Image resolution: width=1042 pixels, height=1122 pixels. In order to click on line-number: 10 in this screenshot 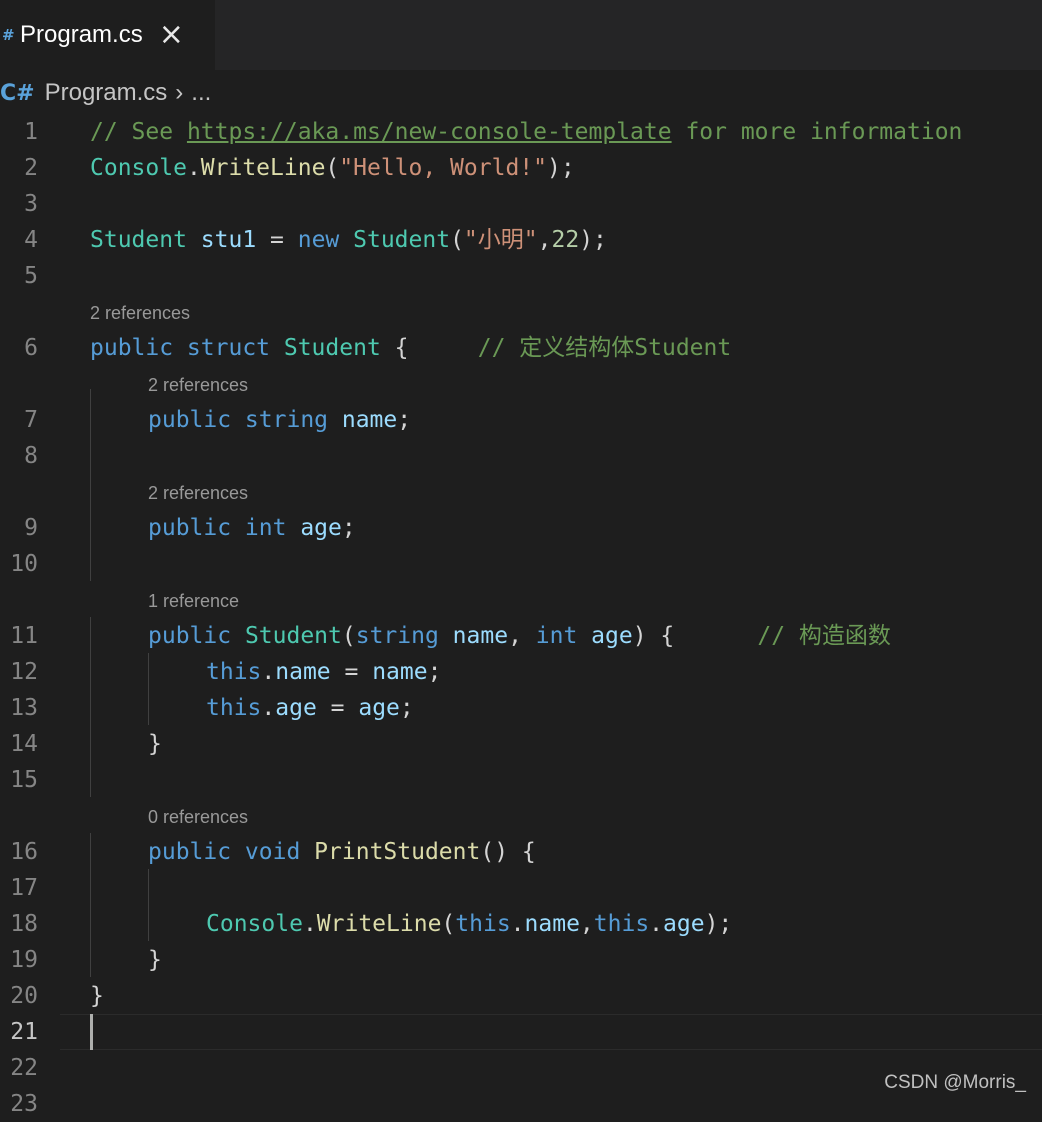, I will do `click(24, 564)`.